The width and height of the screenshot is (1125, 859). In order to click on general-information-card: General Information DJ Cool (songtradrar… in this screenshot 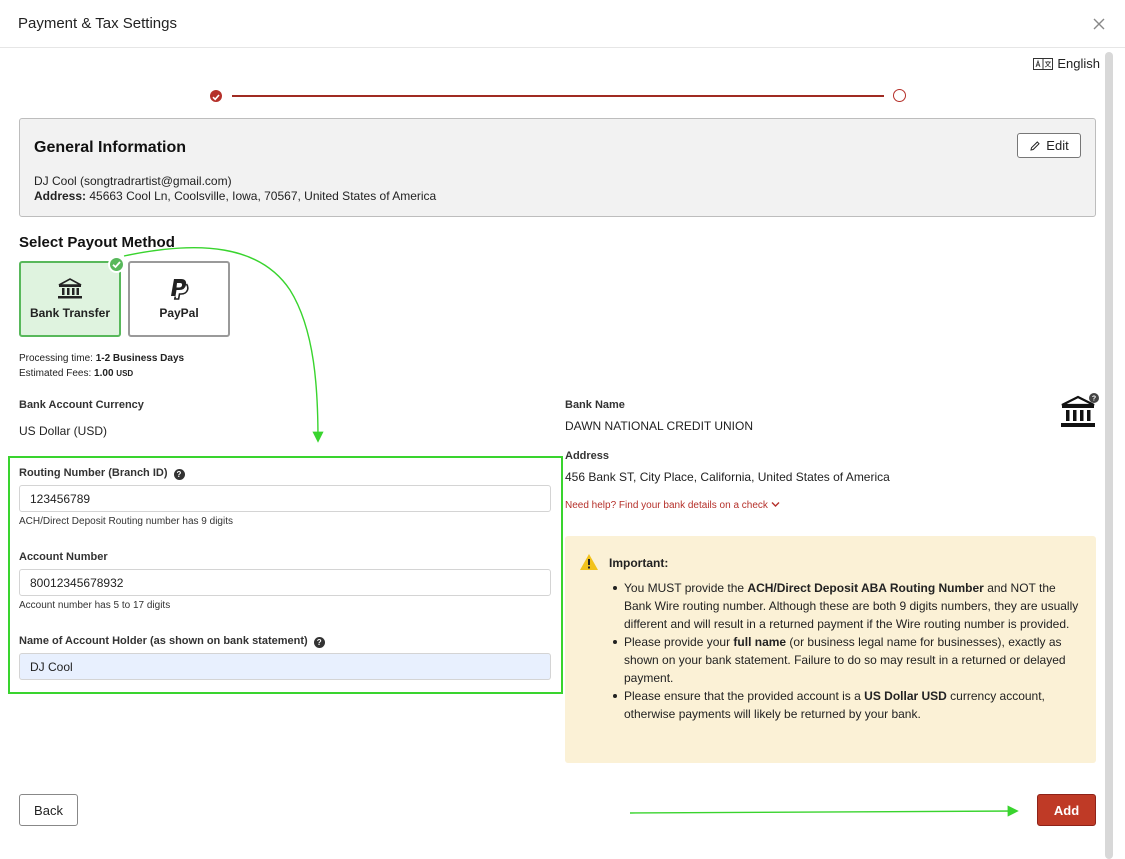, I will do `click(557, 167)`.